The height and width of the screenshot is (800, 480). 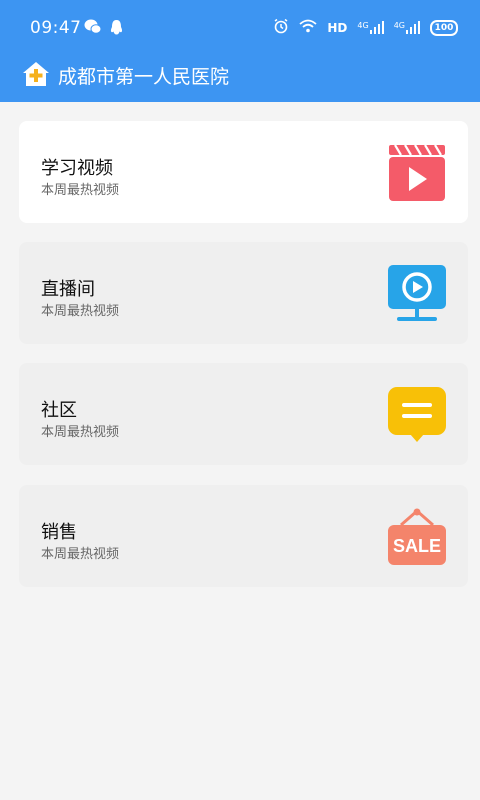 I want to click on app-header: 成都市第一人民医院, so click(x=240, y=79).